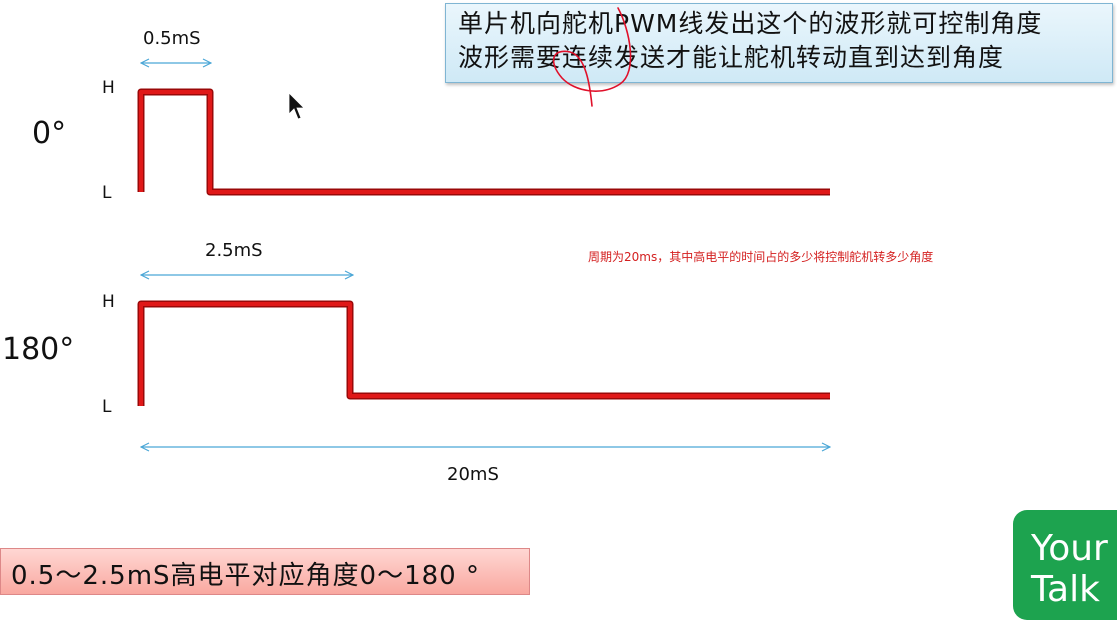 The width and height of the screenshot is (1117, 620). What do you see at coordinates (483, 142) in the screenshot?
I see `waveform-0deg` at bounding box center [483, 142].